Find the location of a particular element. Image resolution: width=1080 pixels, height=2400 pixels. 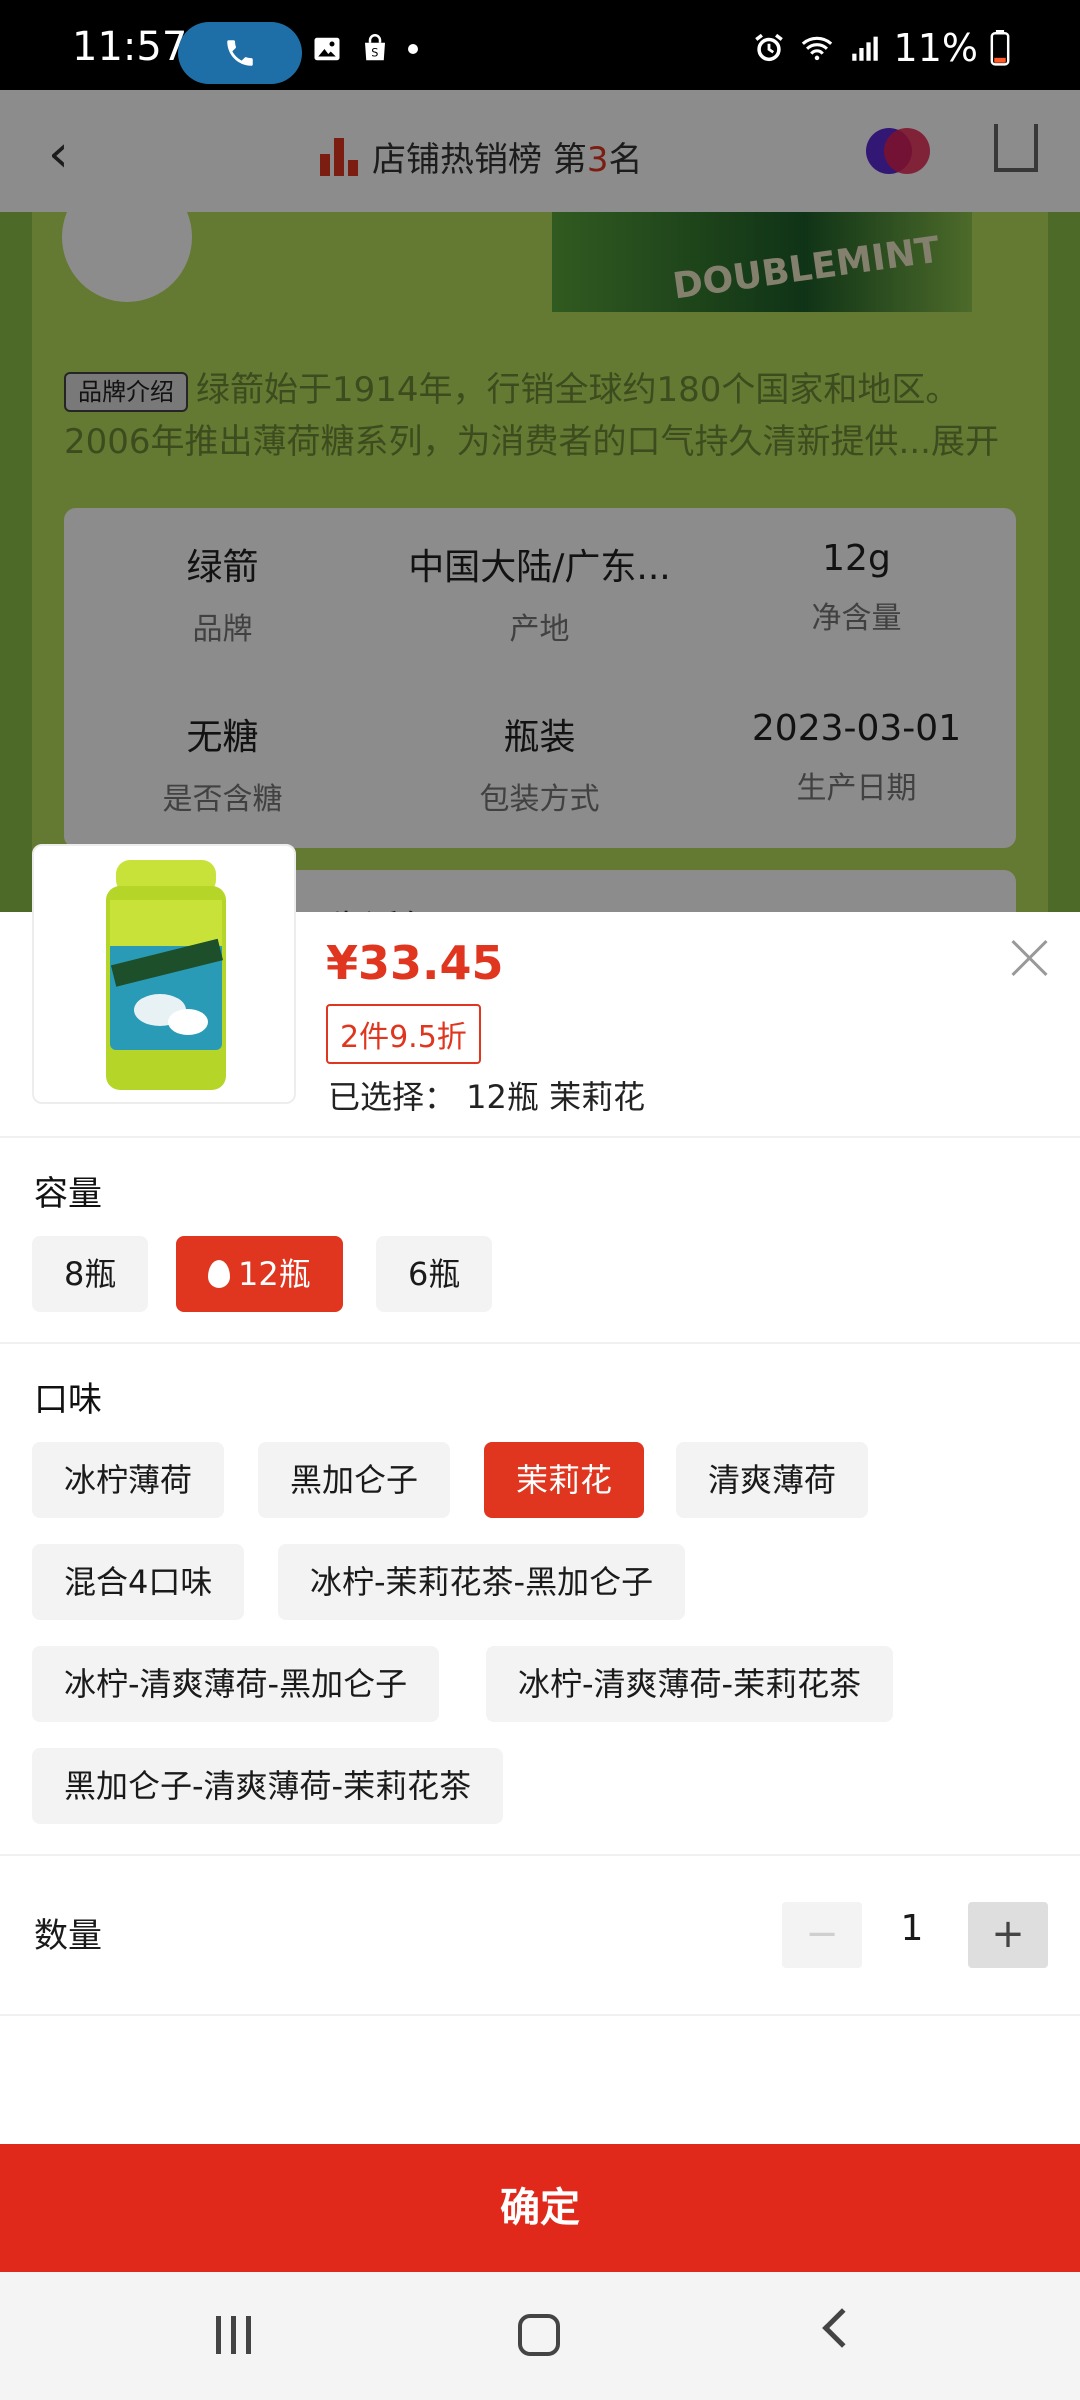

quantity-label: 数量 is located at coordinates (68, 1936).